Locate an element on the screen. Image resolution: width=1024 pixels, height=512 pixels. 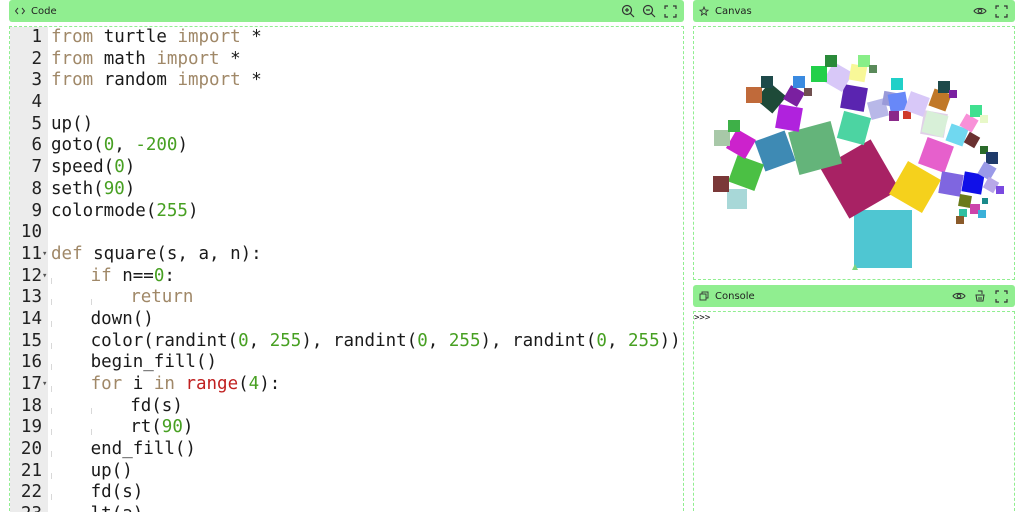
code-text: down() is located at coordinates (102, 320).